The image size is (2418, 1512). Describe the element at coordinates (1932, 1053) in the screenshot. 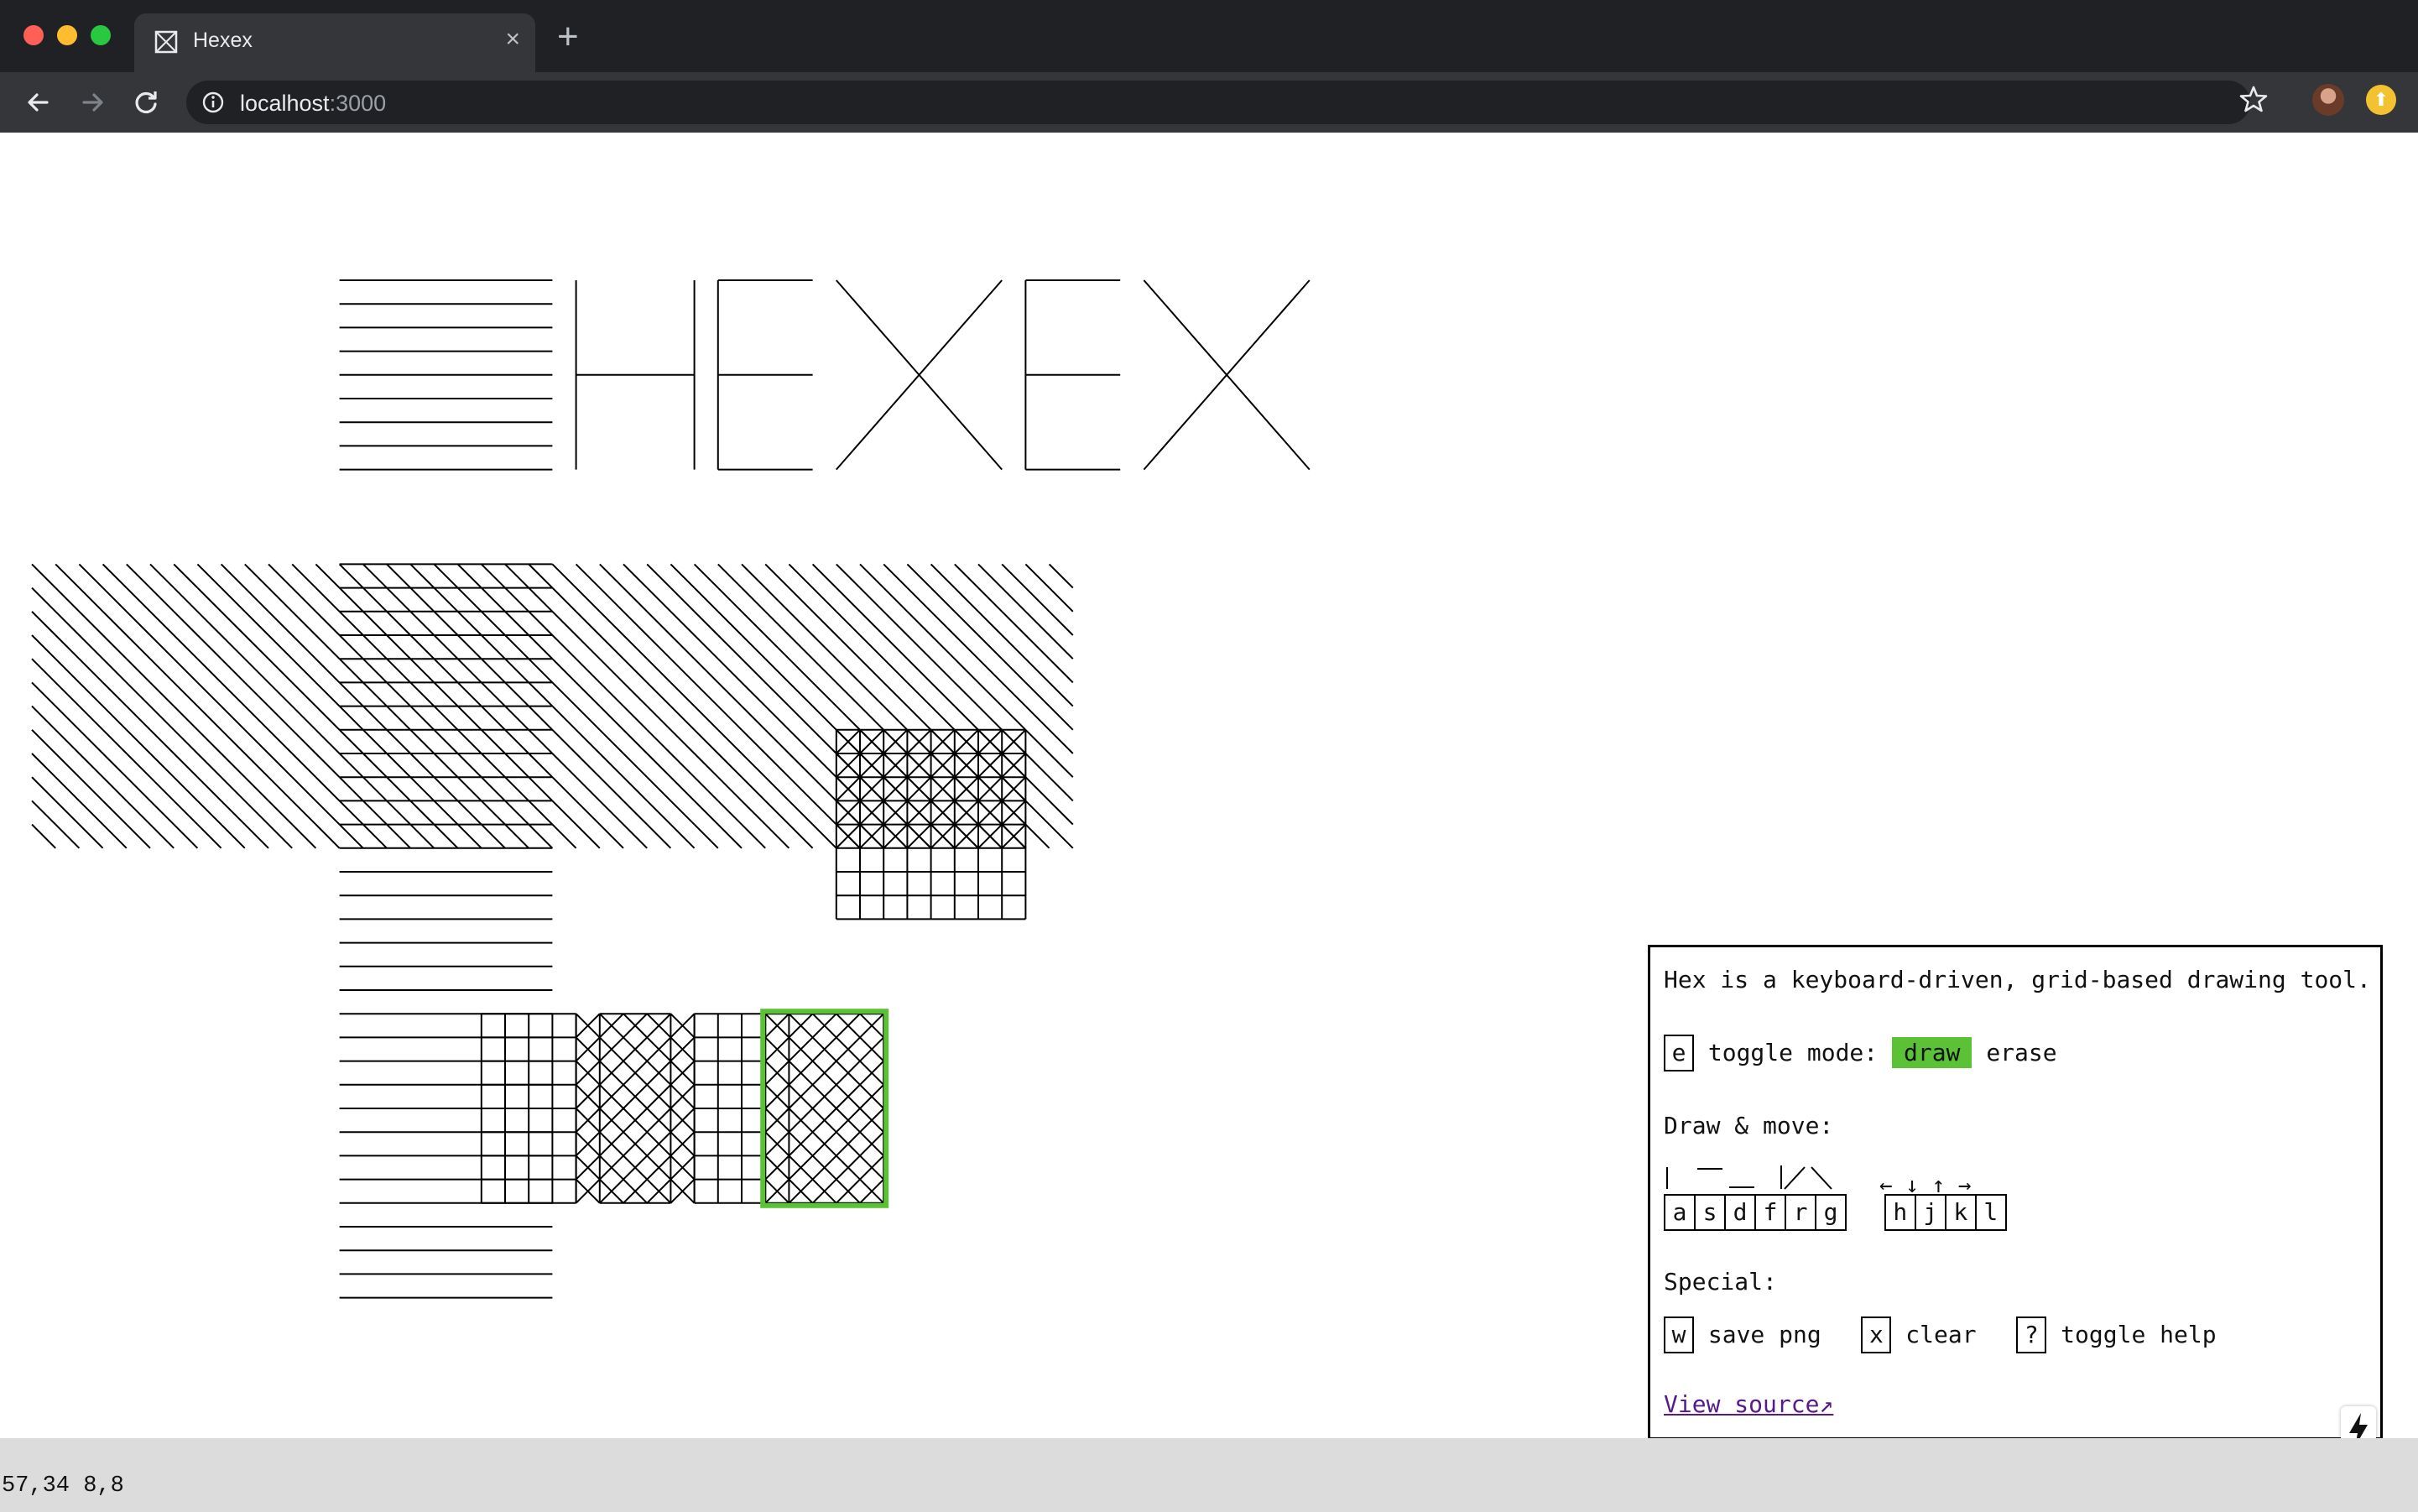

I see `mode-draw-option: draw` at that location.